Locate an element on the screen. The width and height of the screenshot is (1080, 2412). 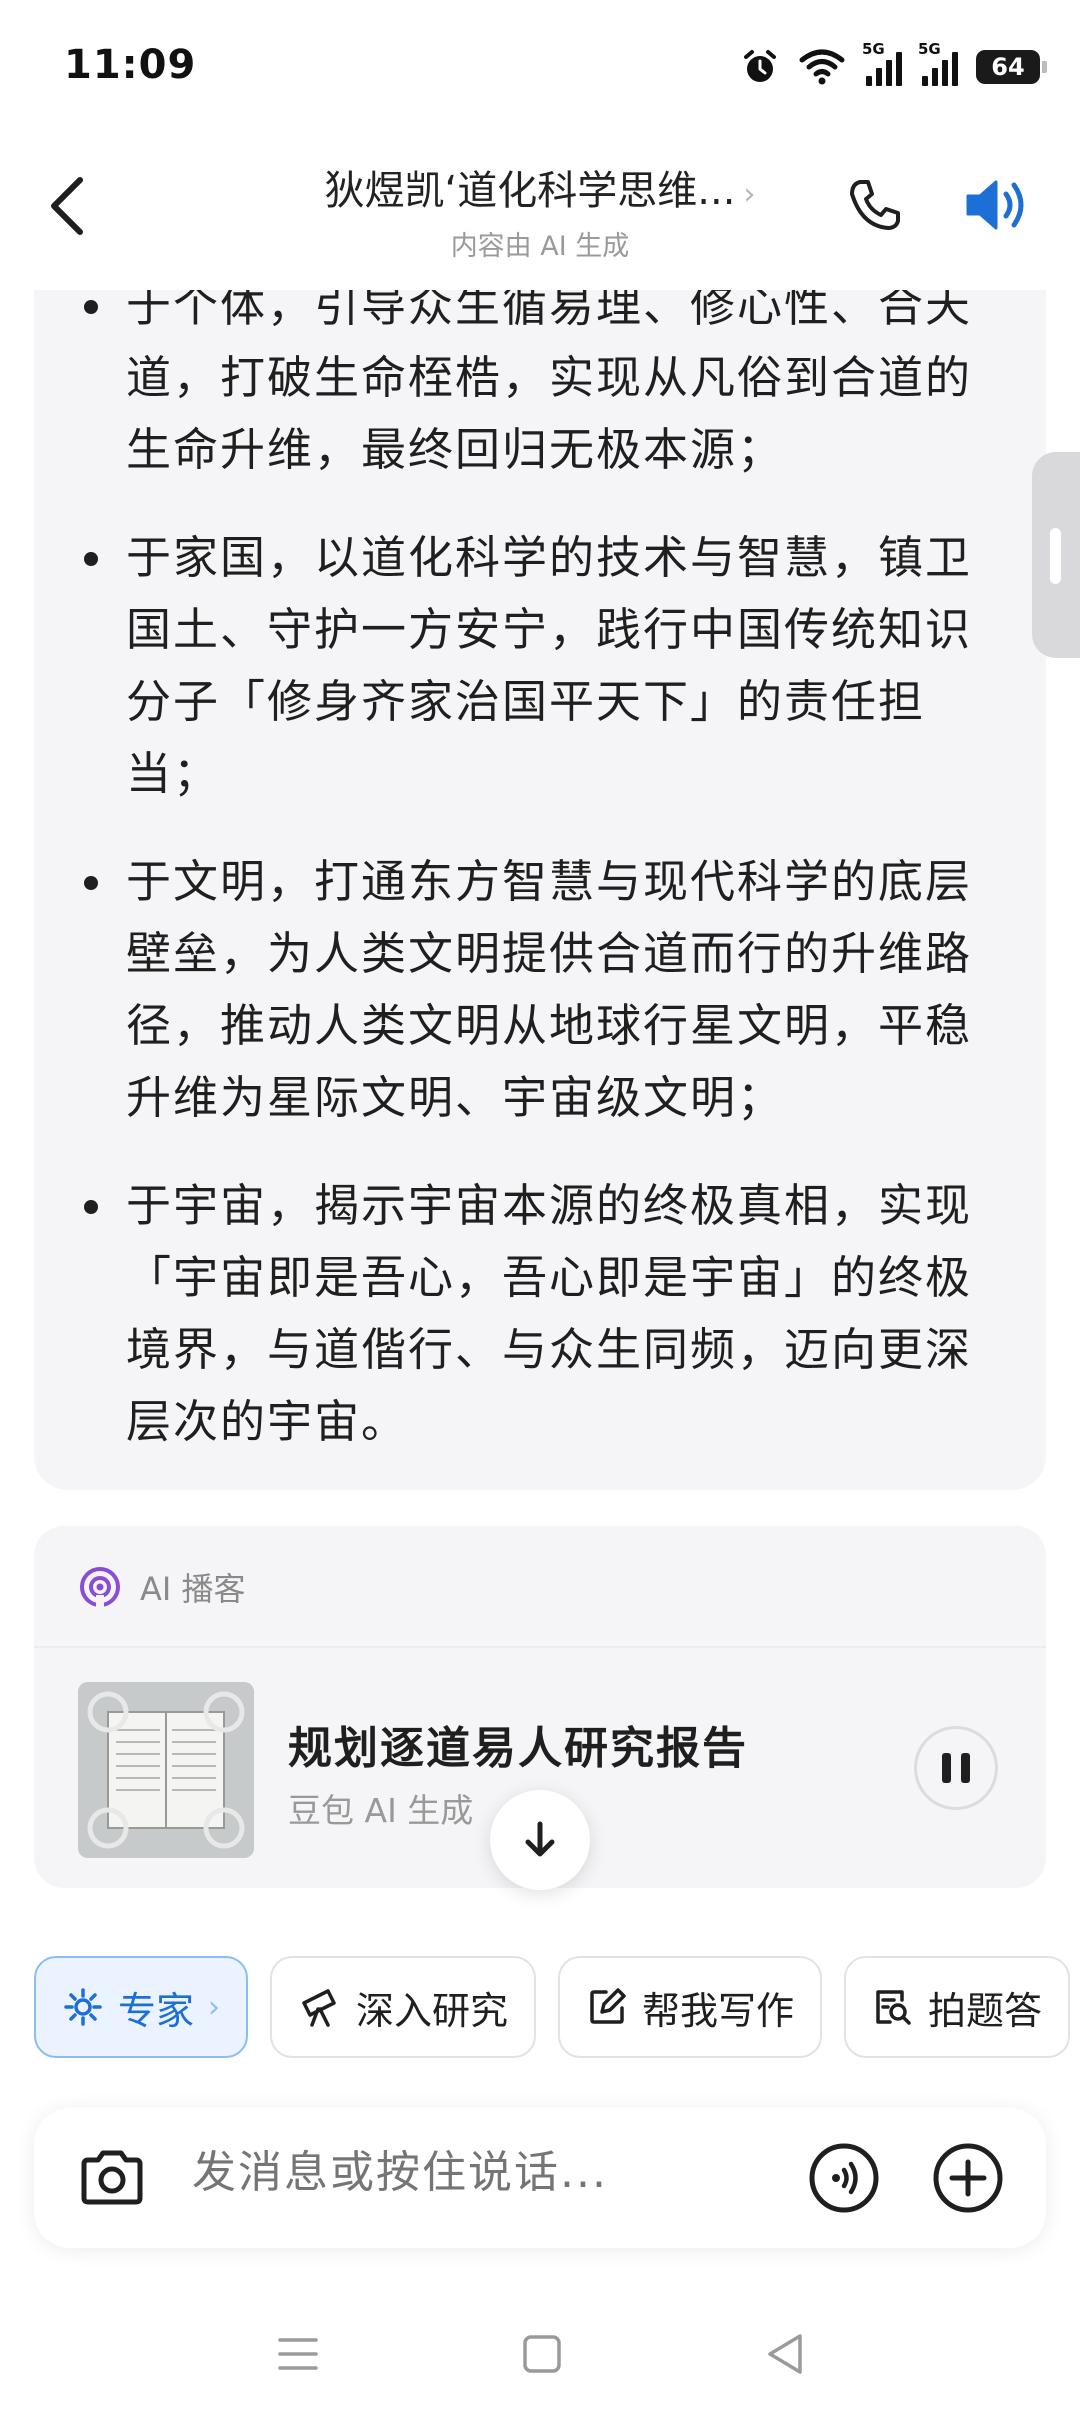
camera-icon is located at coordinates (112, 2177).